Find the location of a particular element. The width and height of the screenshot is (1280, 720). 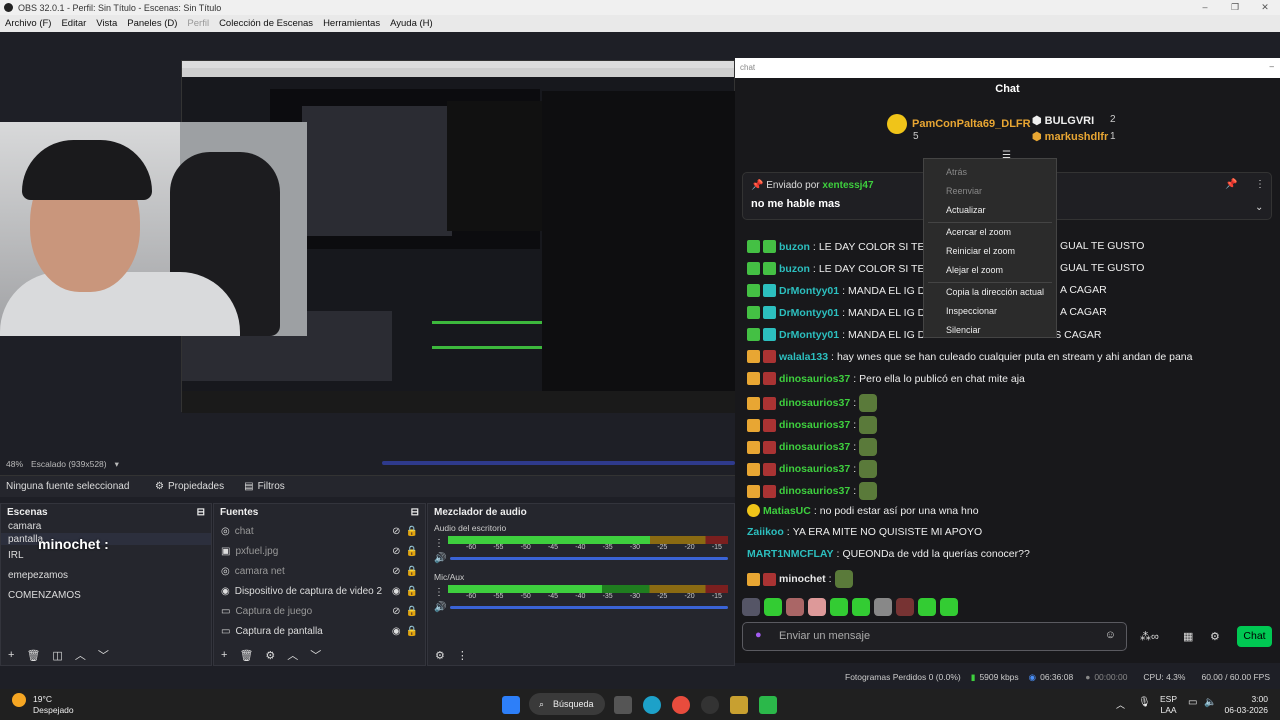

network-icon: ▭ is located at coordinates (1192, 702).